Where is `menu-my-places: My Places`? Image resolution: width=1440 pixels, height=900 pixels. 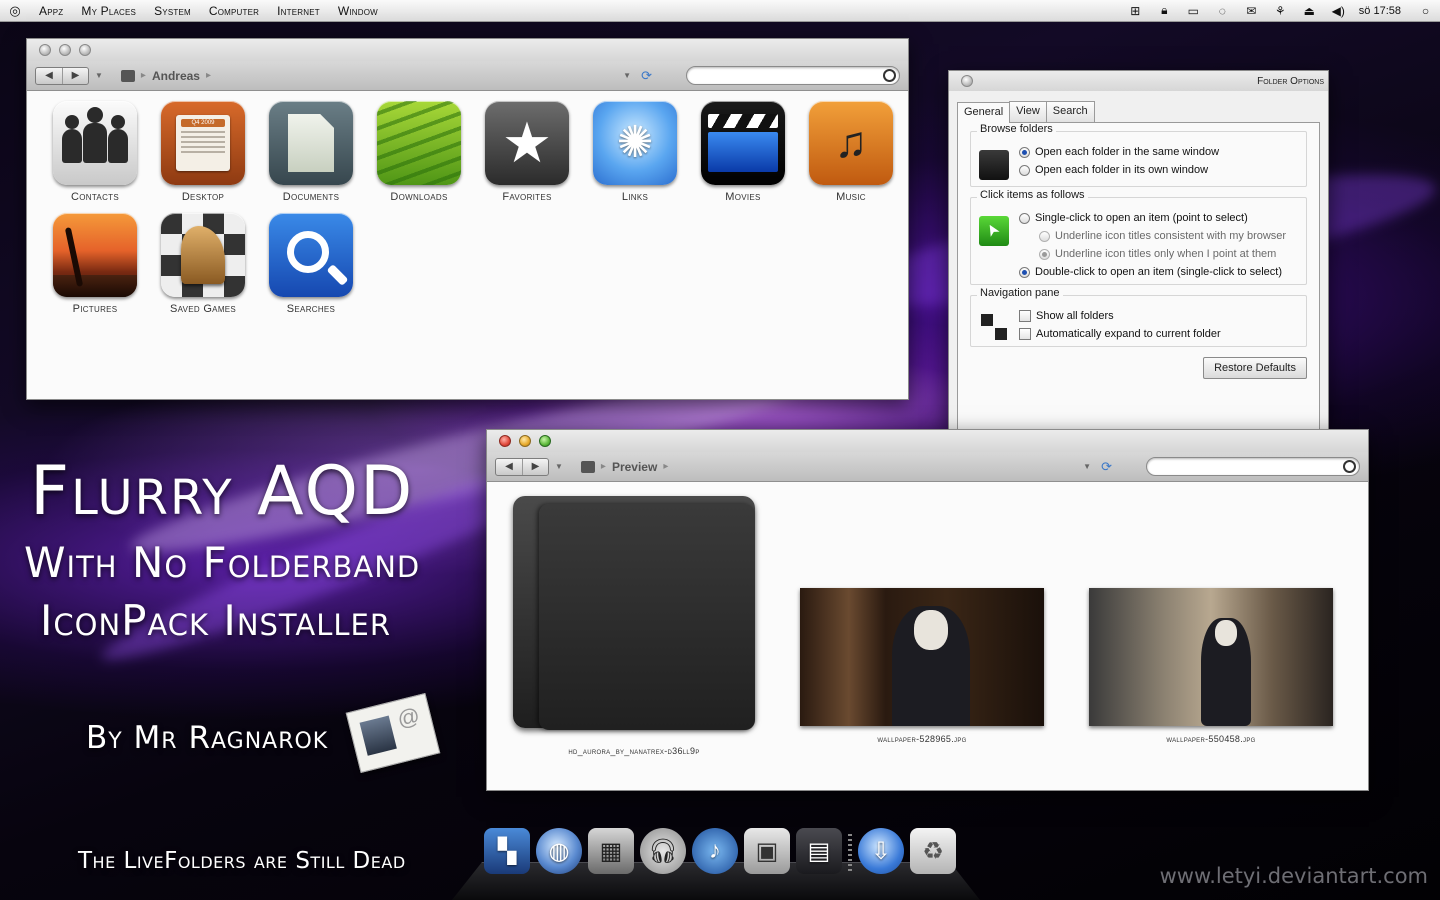 menu-my-places: My Places is located at coordinates (108, 11).